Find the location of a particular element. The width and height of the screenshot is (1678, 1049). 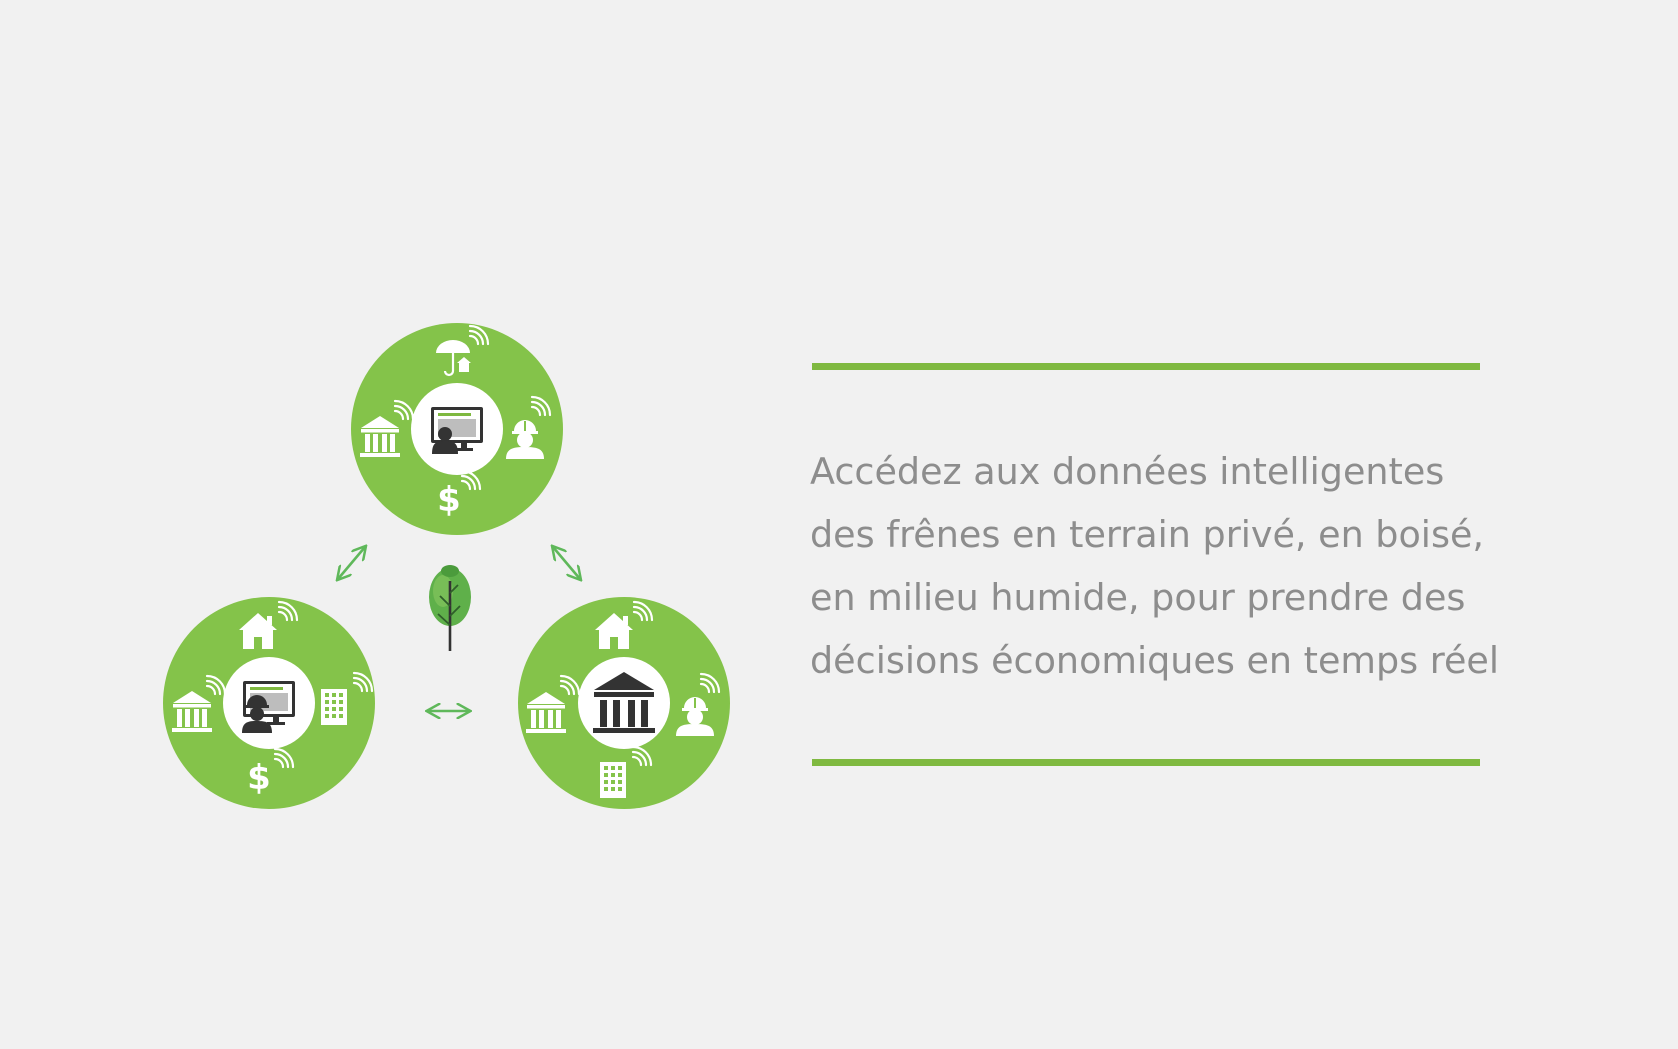

top-node is located at coordinates (457, 429).